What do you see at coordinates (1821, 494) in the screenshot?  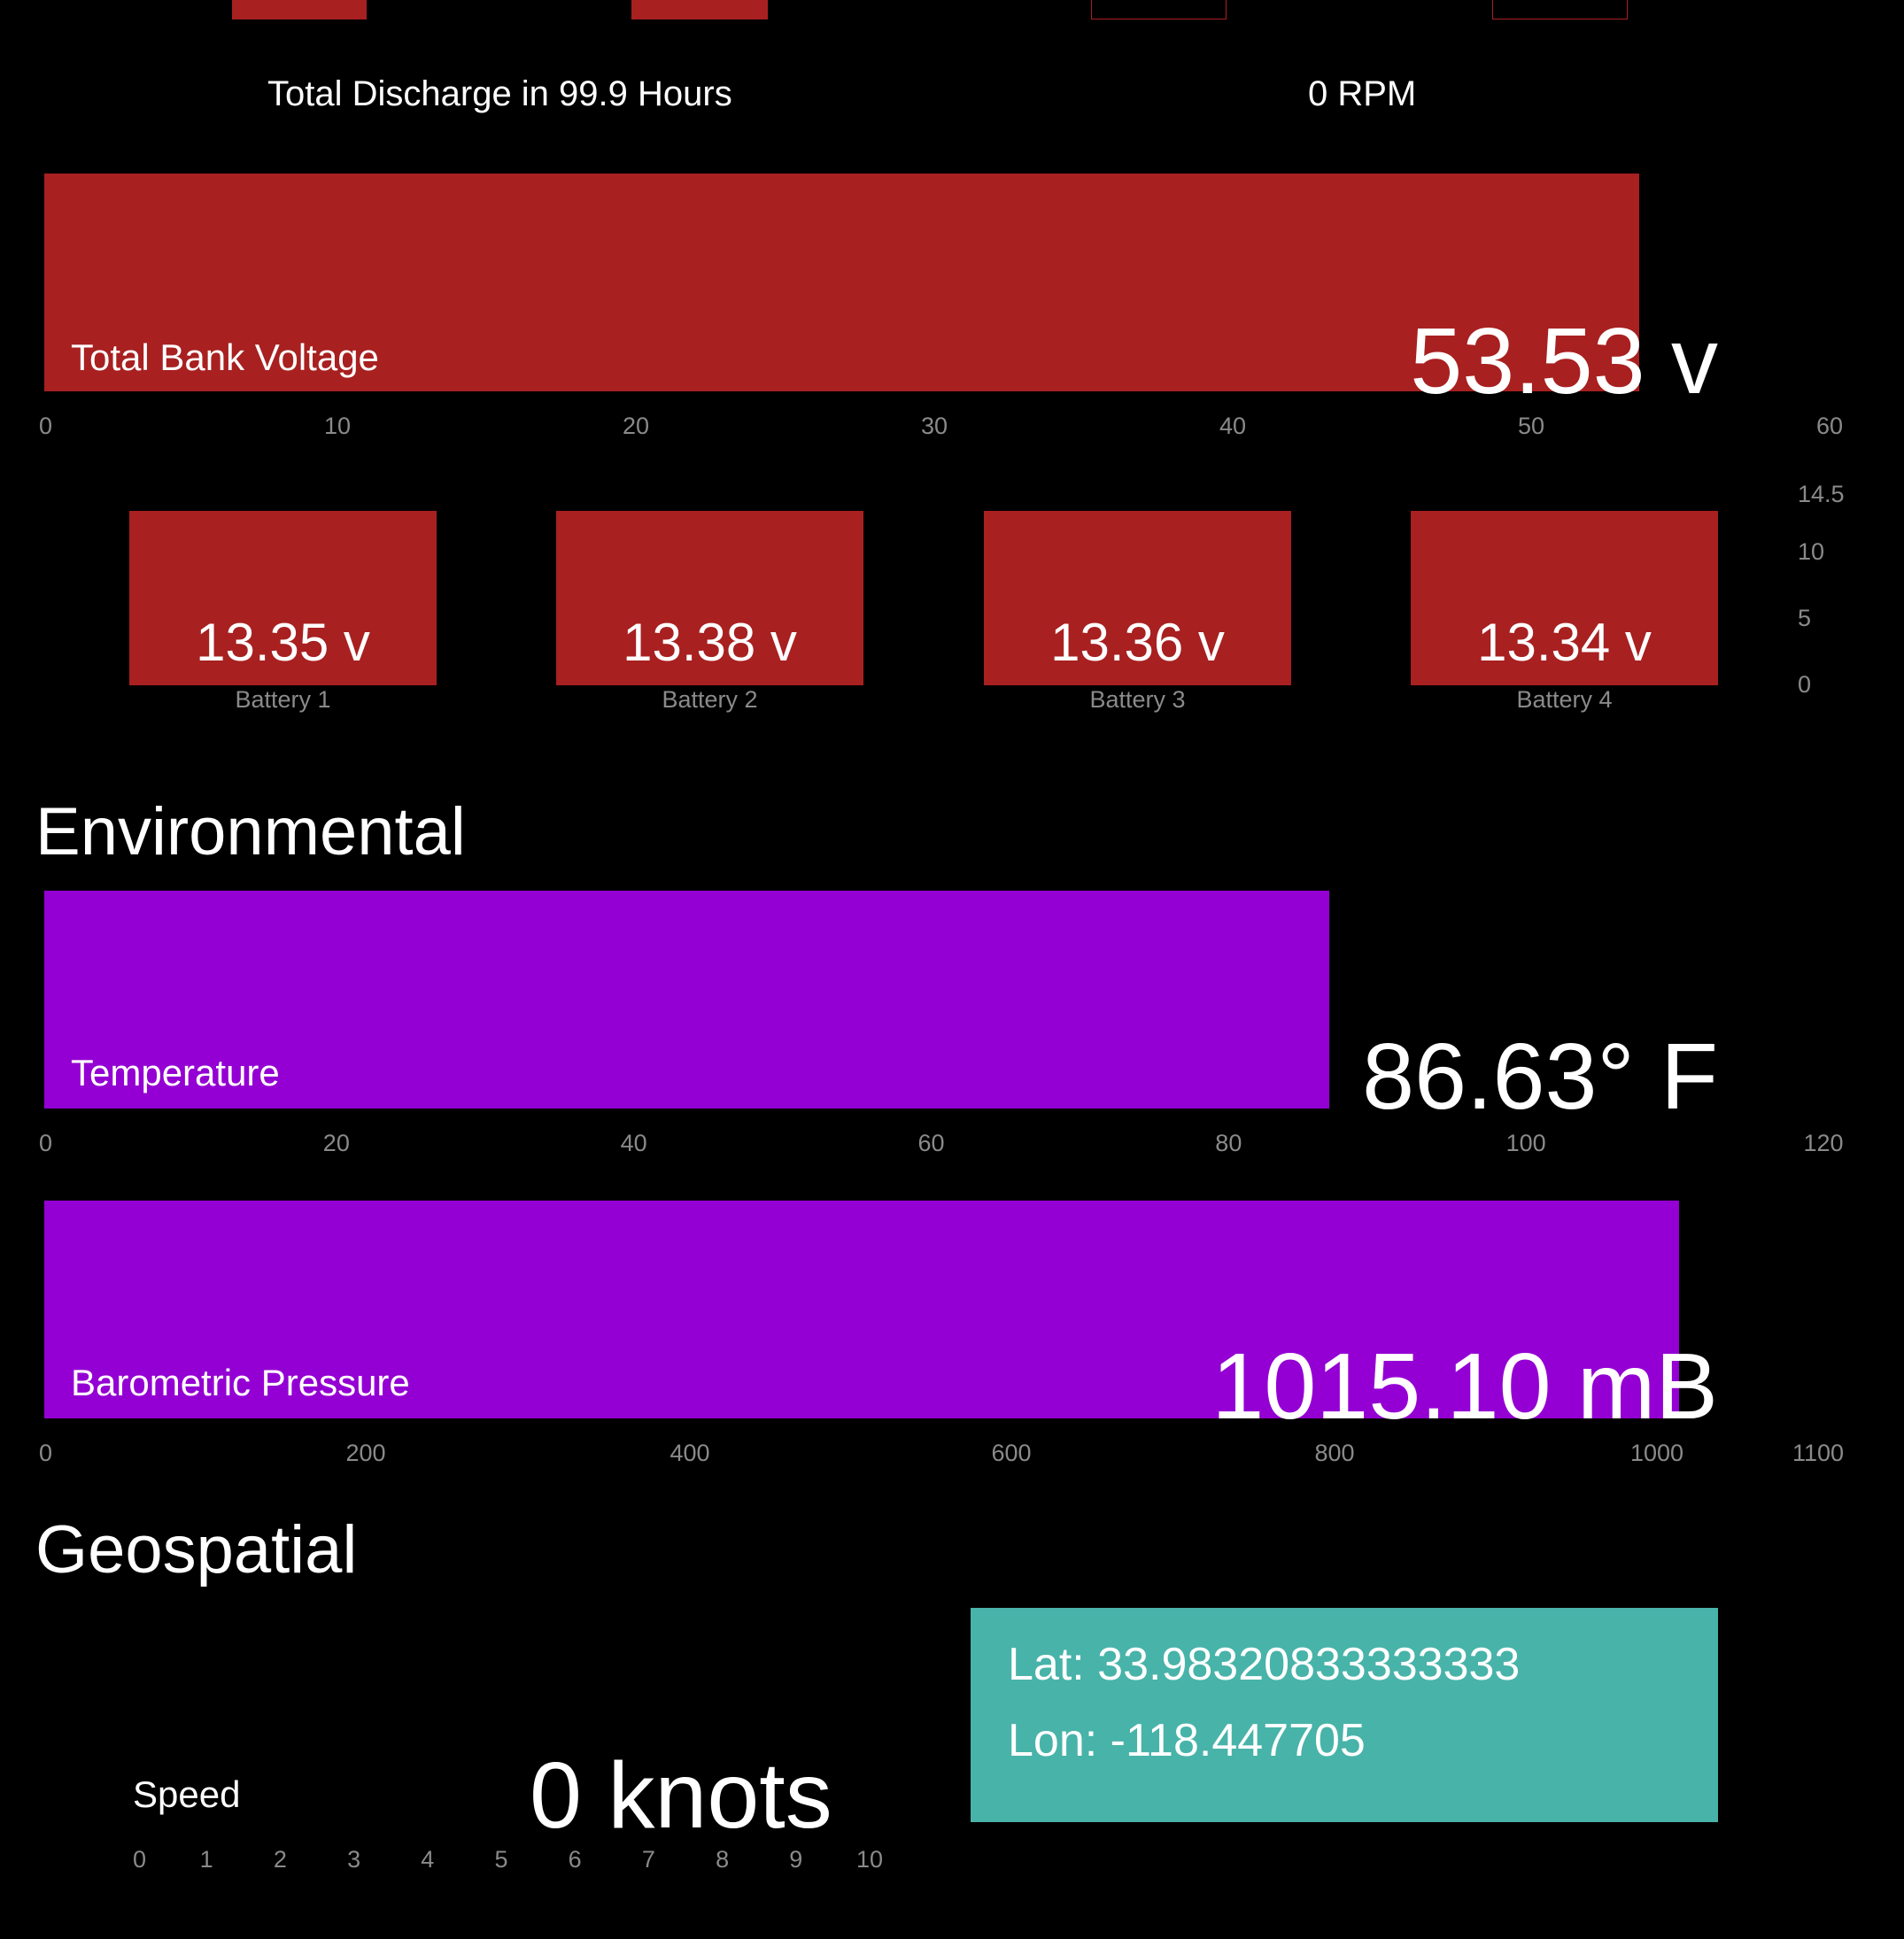 I see `battery-scale-tick: 14.5` at bounding box center [1821, 494].